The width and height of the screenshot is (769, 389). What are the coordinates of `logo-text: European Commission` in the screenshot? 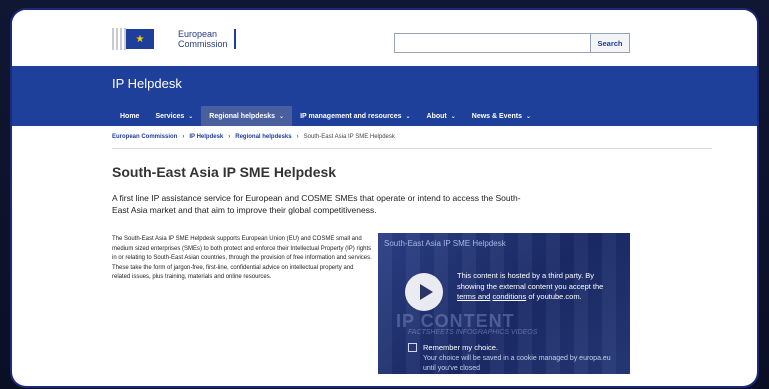 It's located at (203, 39).